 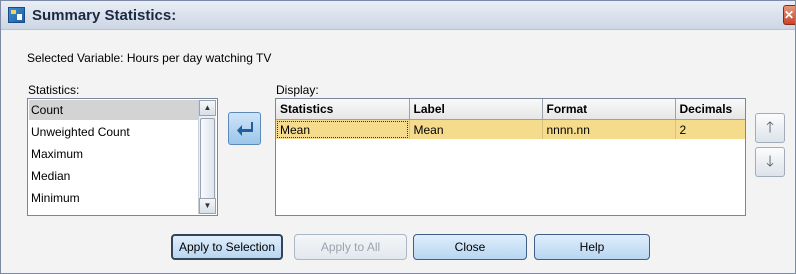 What do you see at coordinates (54, 90) in the screenshot?
I see `statistics-label: Statistics:` at bounding box center [54, 90].